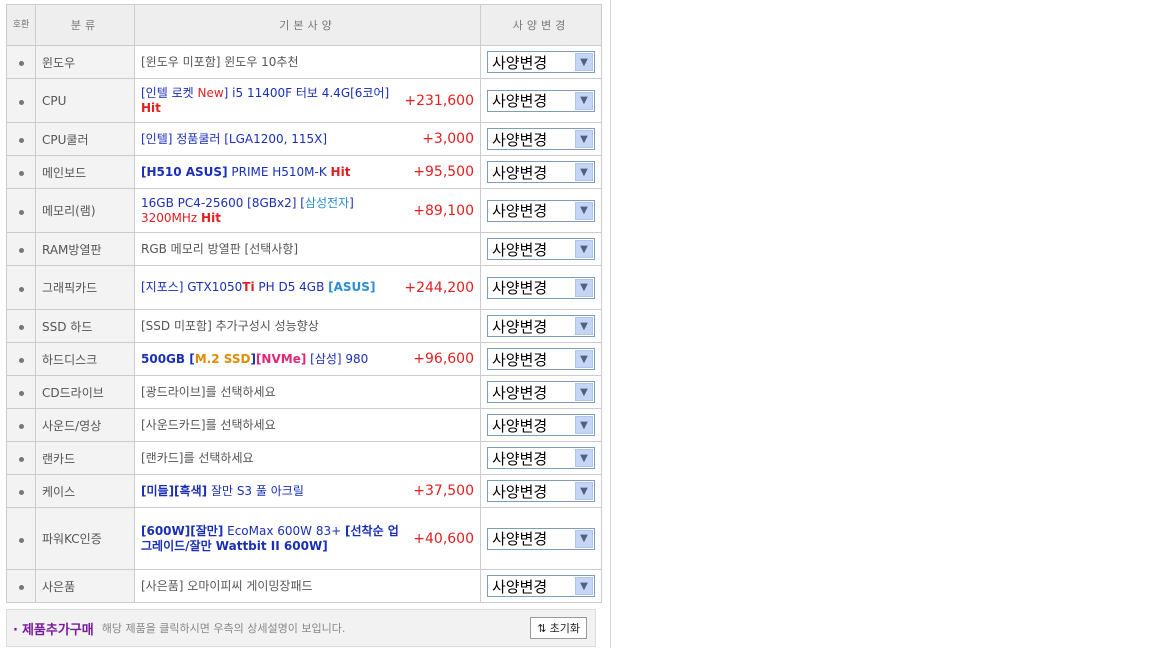  Describe the element at coordinates (351, 202) in the screenshot. I see `spec-text-part: ]` at that location.